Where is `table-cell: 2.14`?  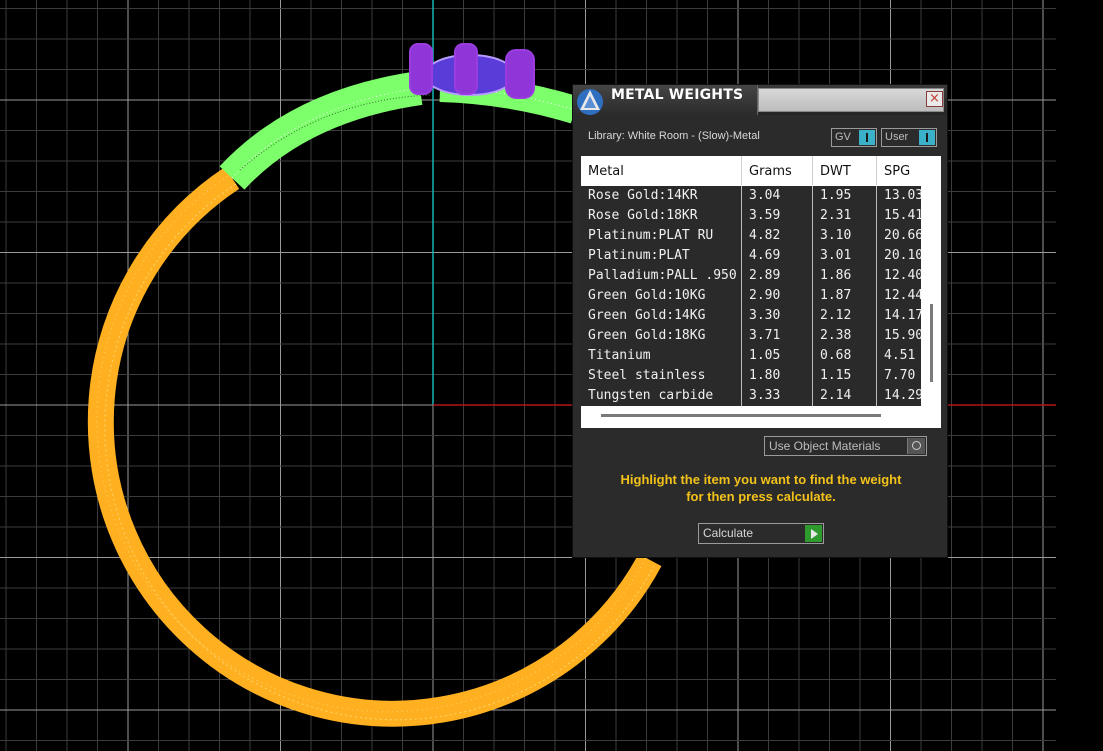
table-cell: 2.14 is located at coordinates (845, 396).